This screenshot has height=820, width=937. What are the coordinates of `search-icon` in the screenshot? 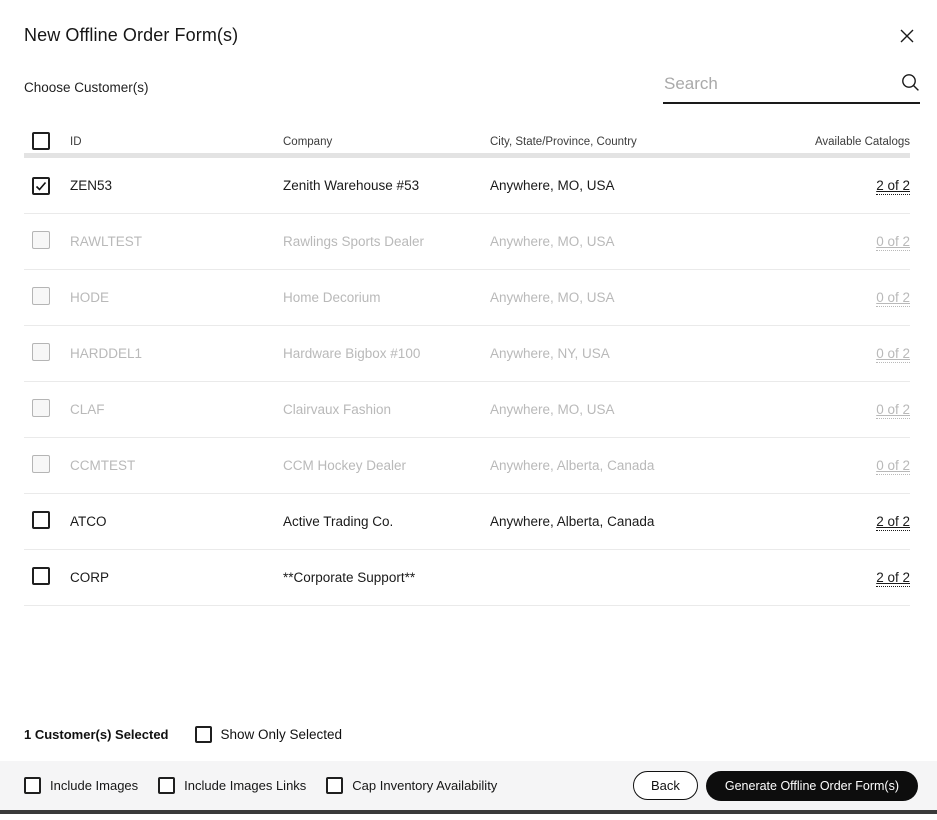 It's located at (910, 85).